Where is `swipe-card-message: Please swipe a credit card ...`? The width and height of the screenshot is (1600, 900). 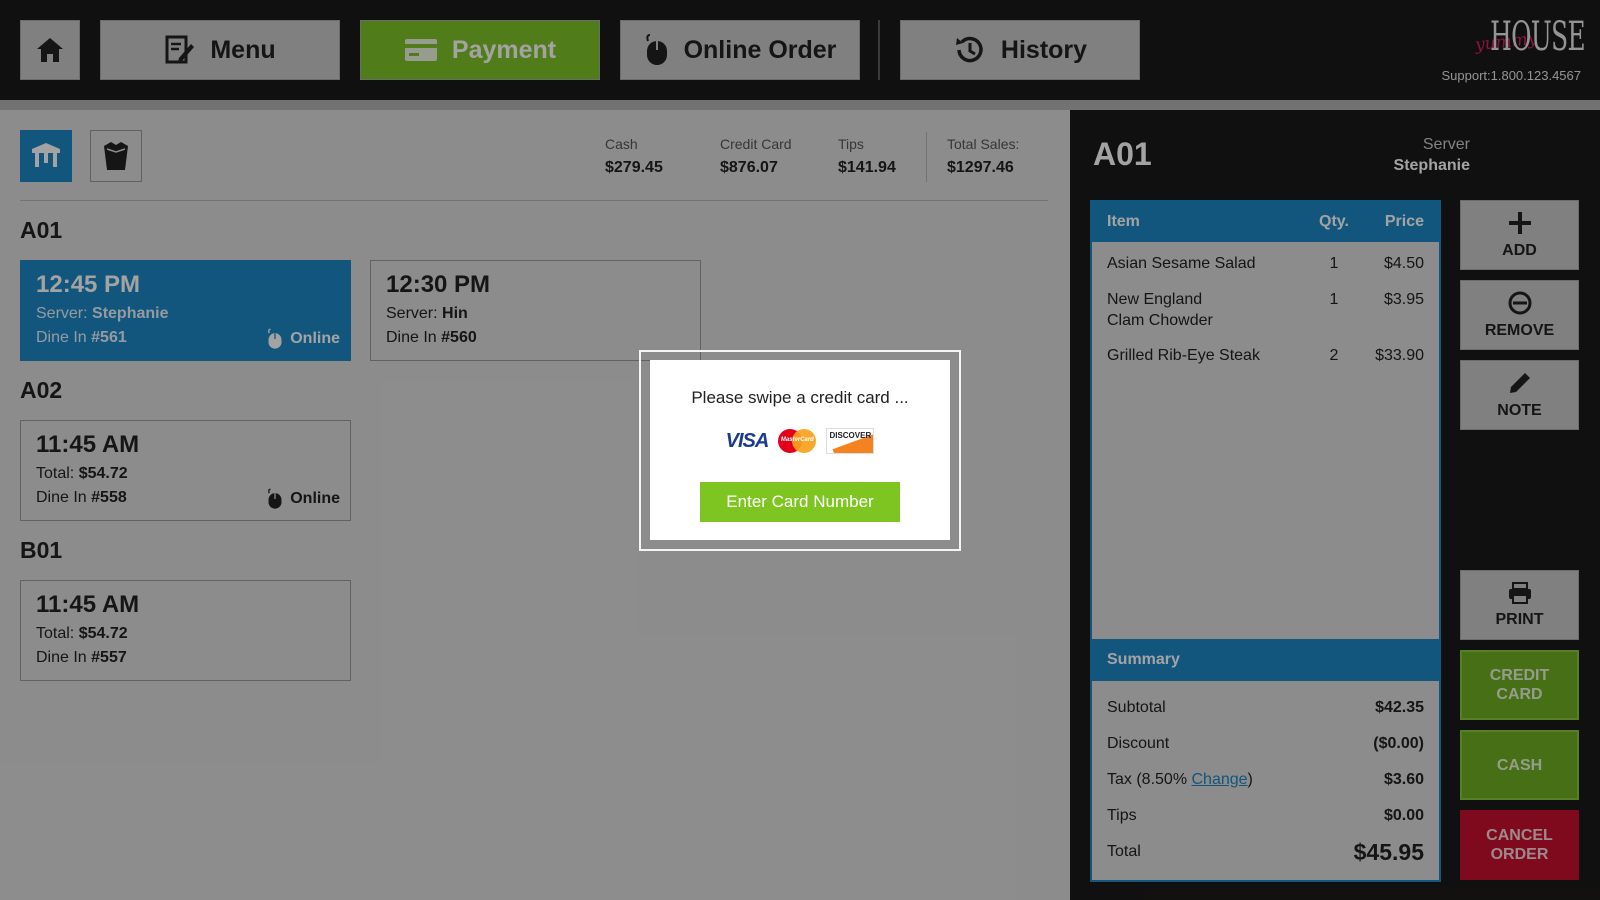 swipe-card-message: Please swipe a credit card ... is located at coordinates (800, 397).